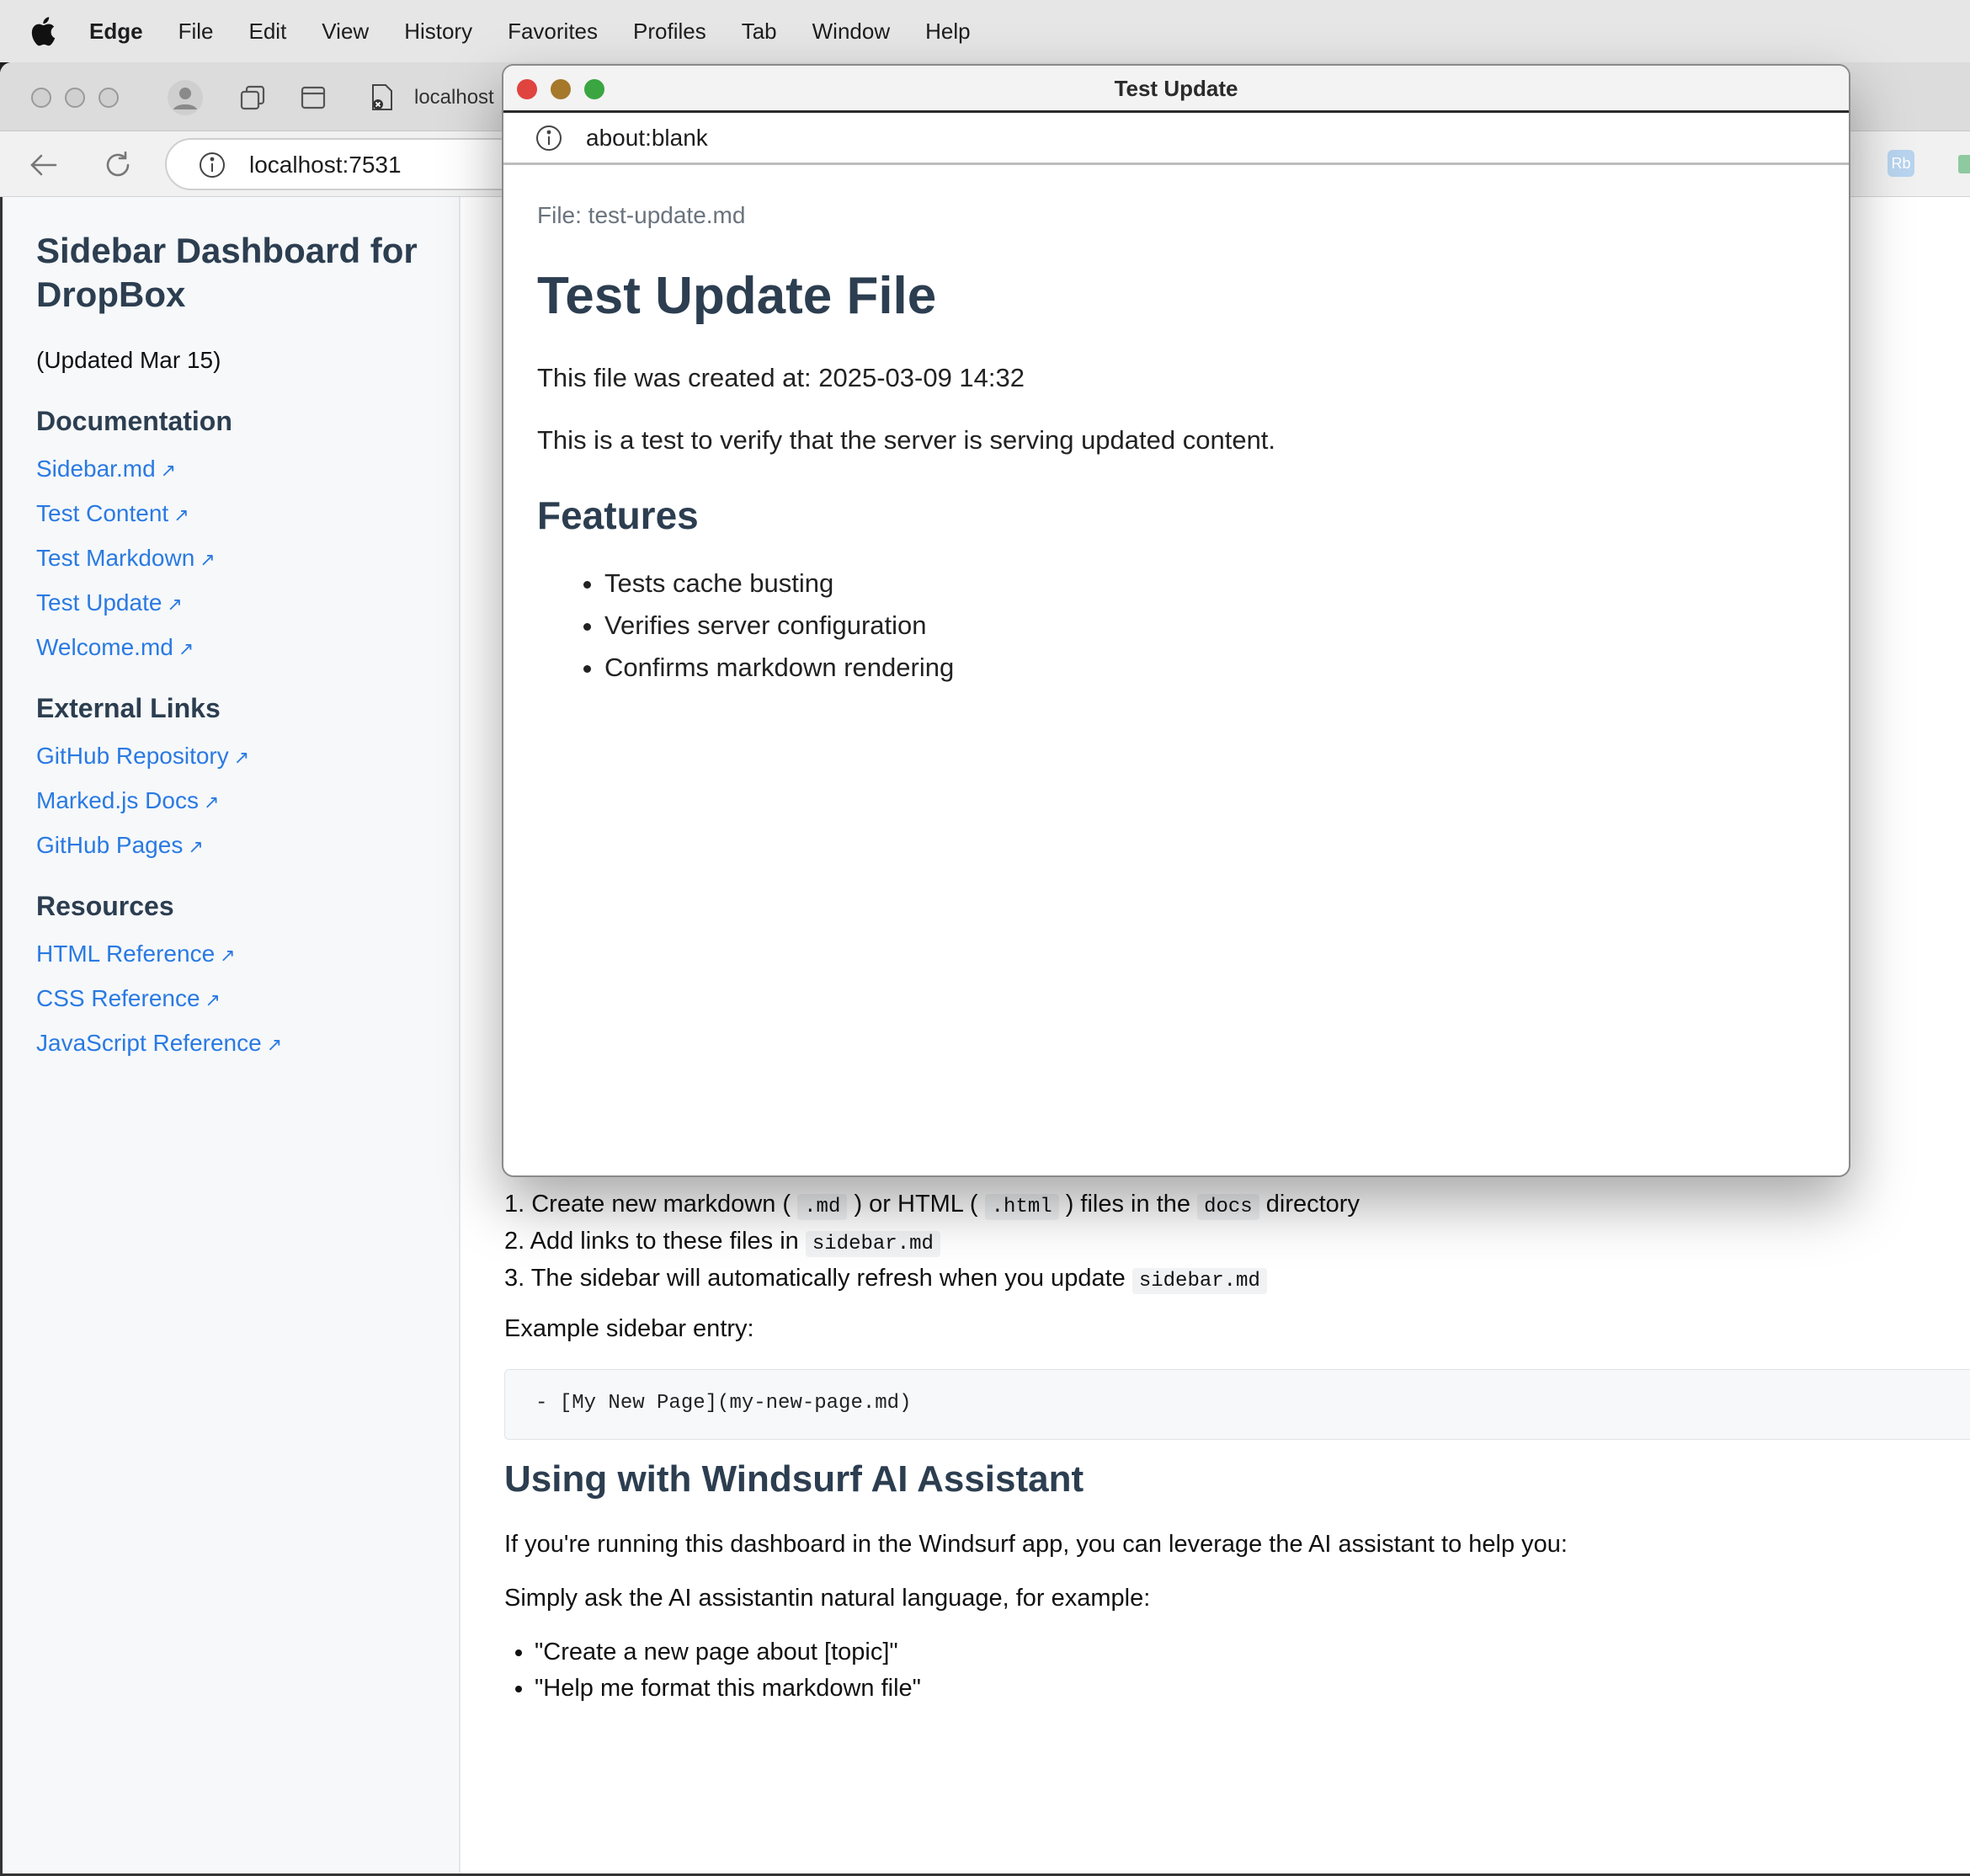 Image resolution: width=1970 pixels, height=1876 pixels. I want to click on menu-favorites: Favorites, so click(553, 32).